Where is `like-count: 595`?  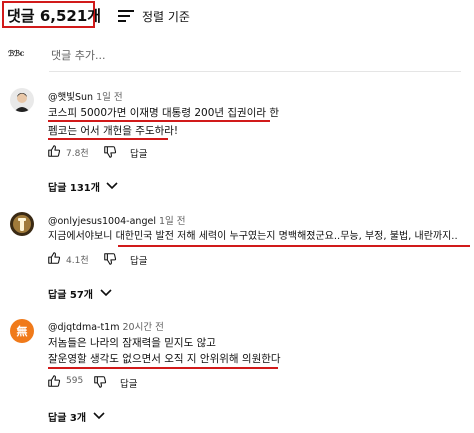
like-count: 595 is located at coordinates (75, 381).